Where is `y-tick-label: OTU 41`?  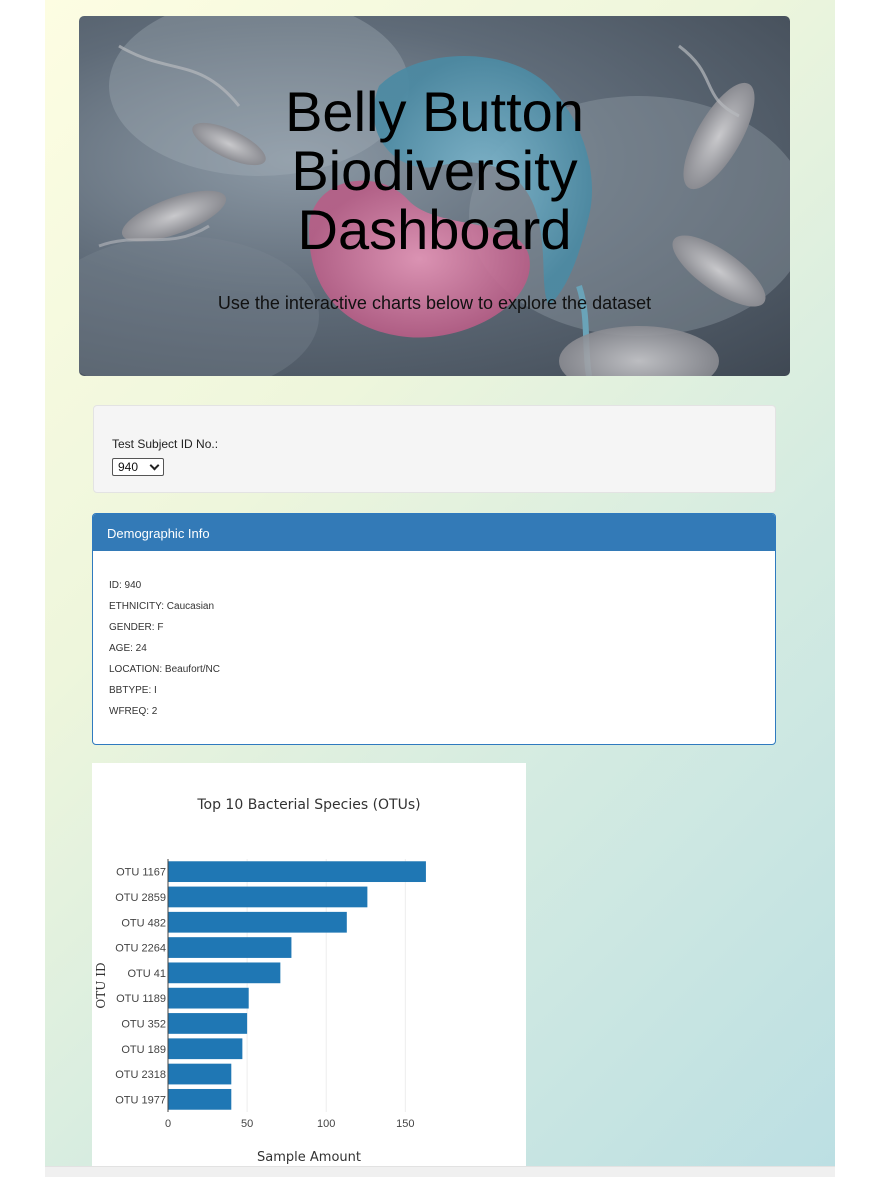
y-tick-label: OTU 41 is located at coordinates (146, 974).